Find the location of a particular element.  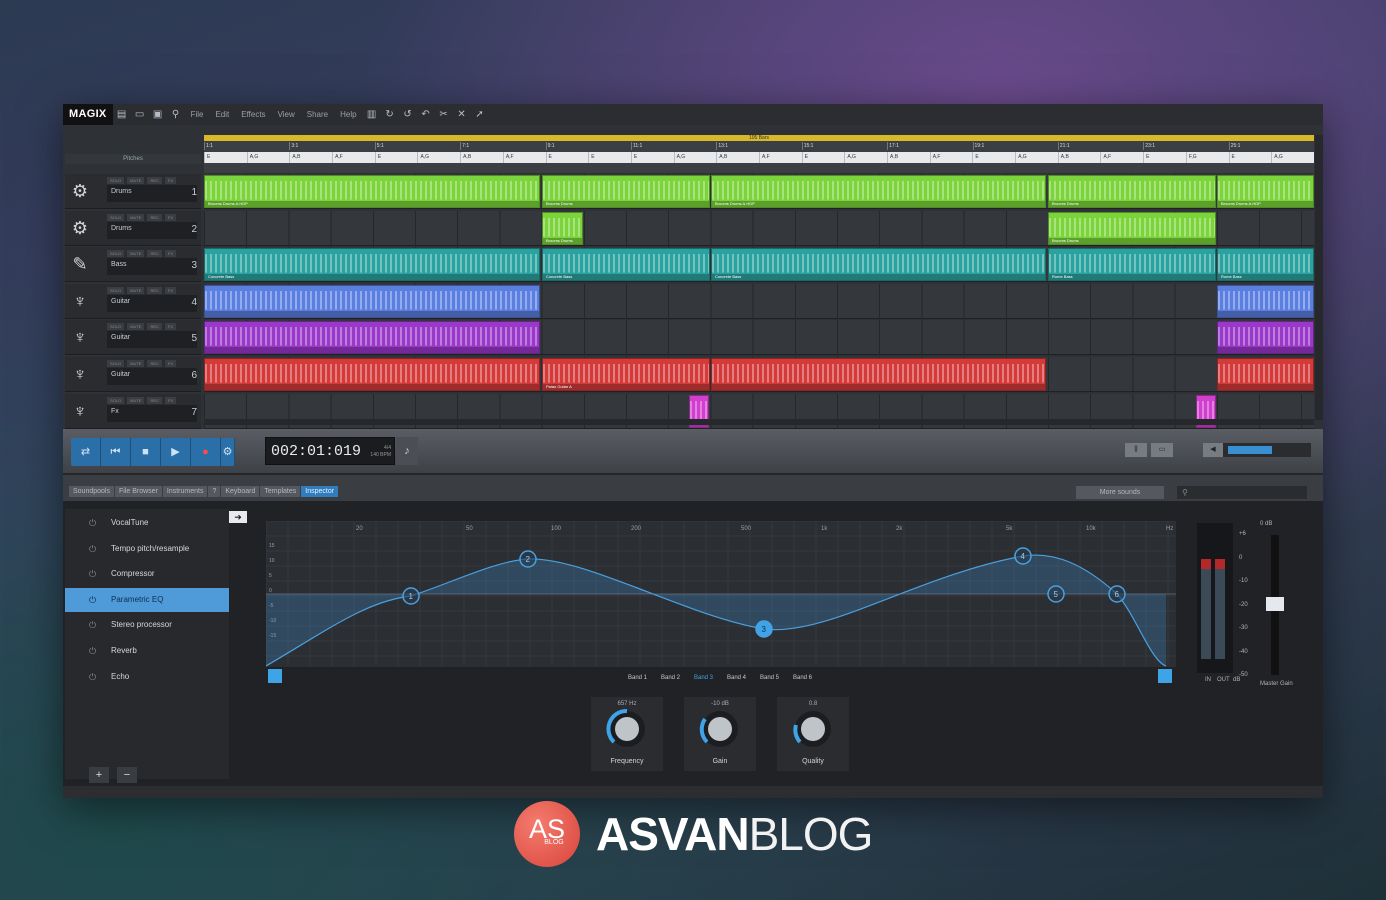

master-gain-fader is located at coordinates (1275, 605).